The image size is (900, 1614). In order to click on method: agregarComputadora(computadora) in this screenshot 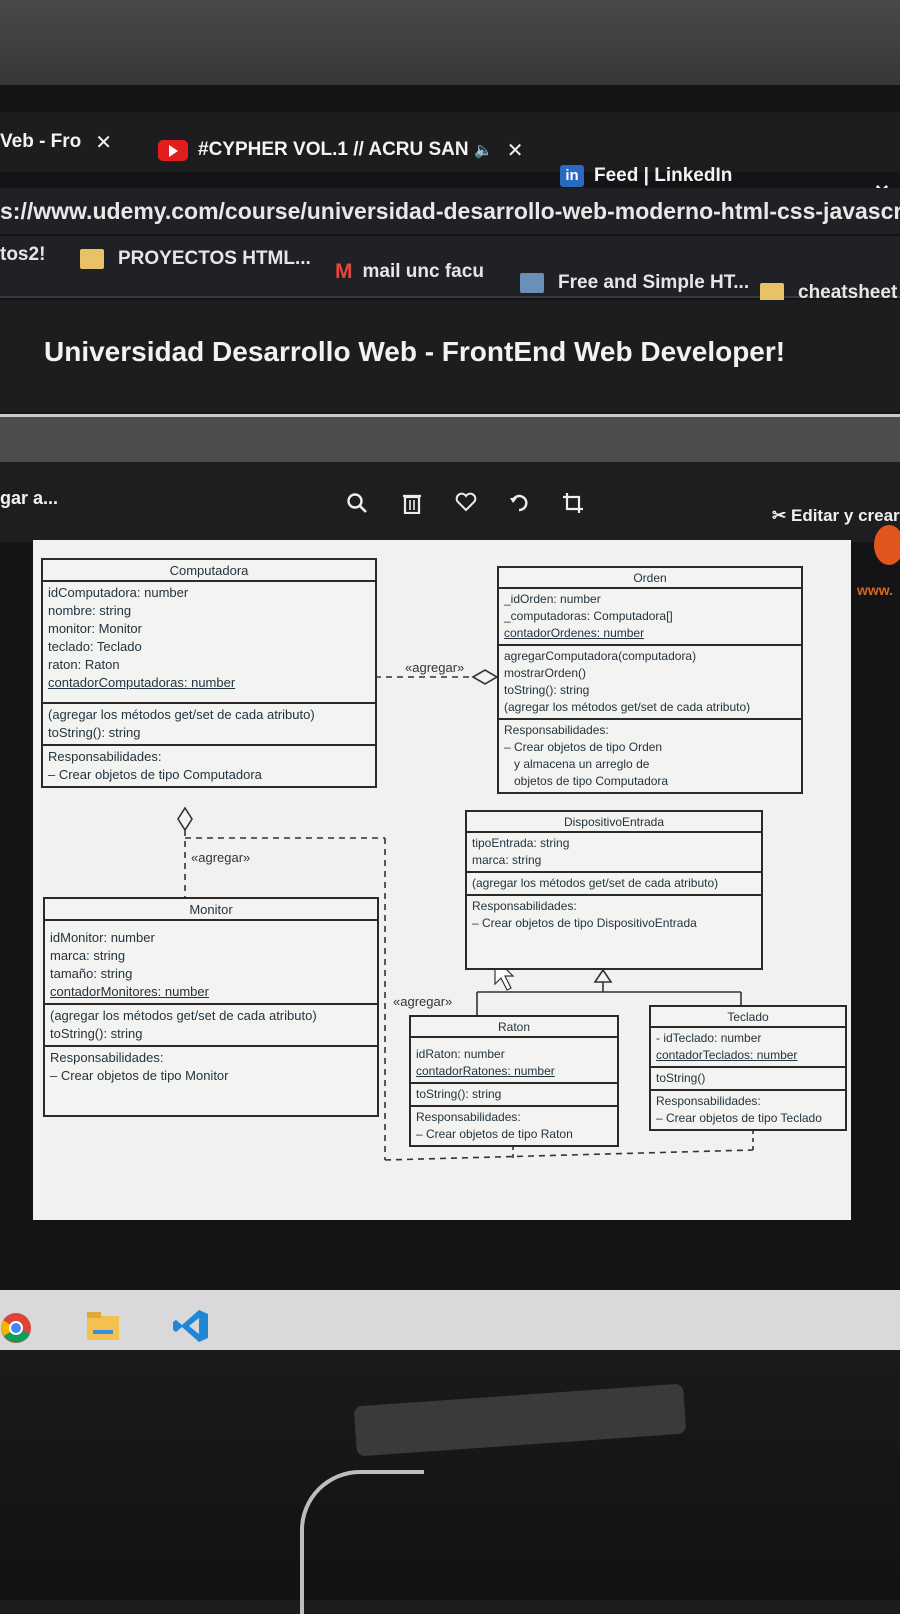, I will do `click(600, 656)`.